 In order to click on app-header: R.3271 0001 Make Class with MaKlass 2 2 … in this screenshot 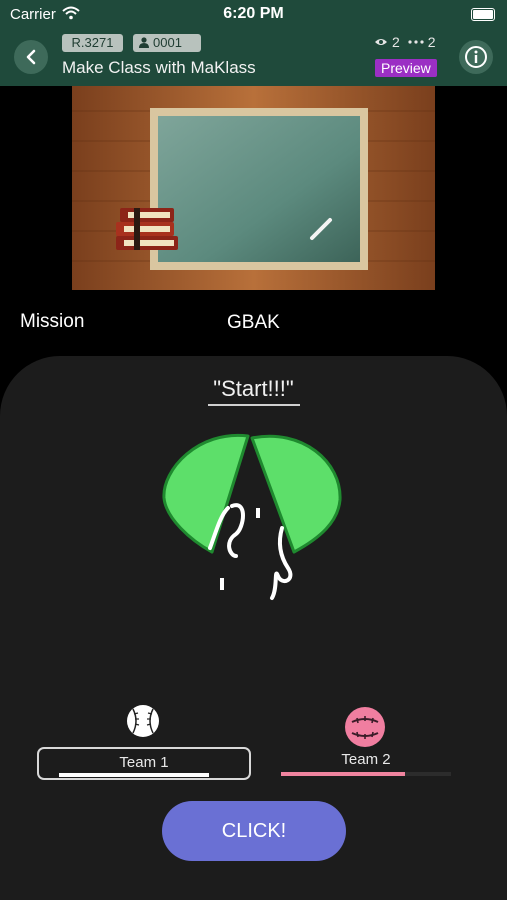, I will do `click(253, 57)`.